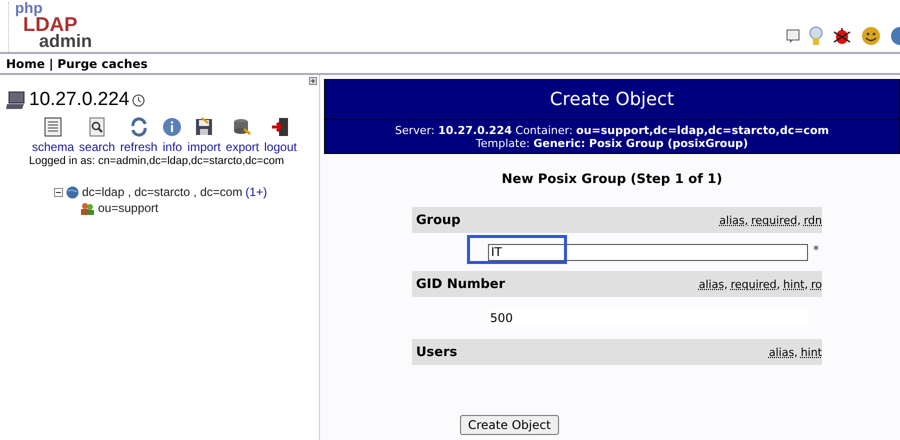  What do you see at coordinates (793, 36) in the screenshot?
I see `help-icon` at bounding box center [793, 36].